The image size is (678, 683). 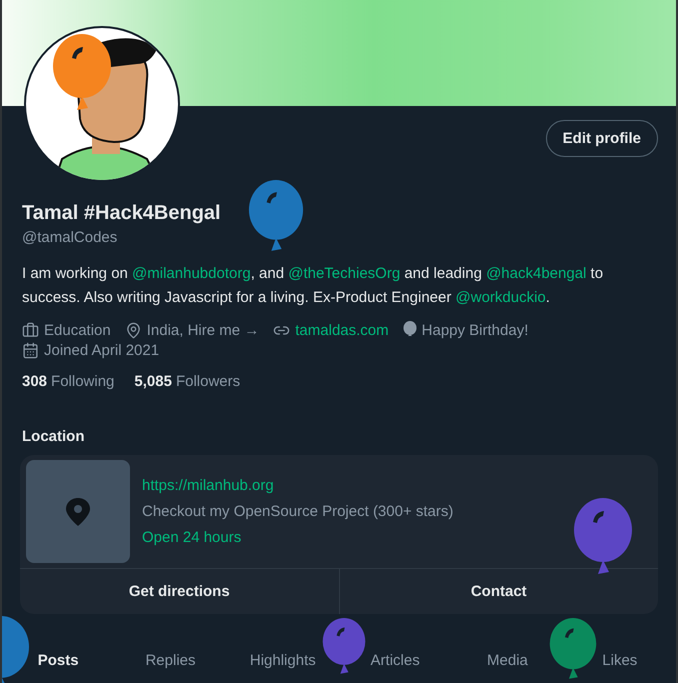 I want to click on edit-profile-button: Edit profile, so click(x=602, y=138).